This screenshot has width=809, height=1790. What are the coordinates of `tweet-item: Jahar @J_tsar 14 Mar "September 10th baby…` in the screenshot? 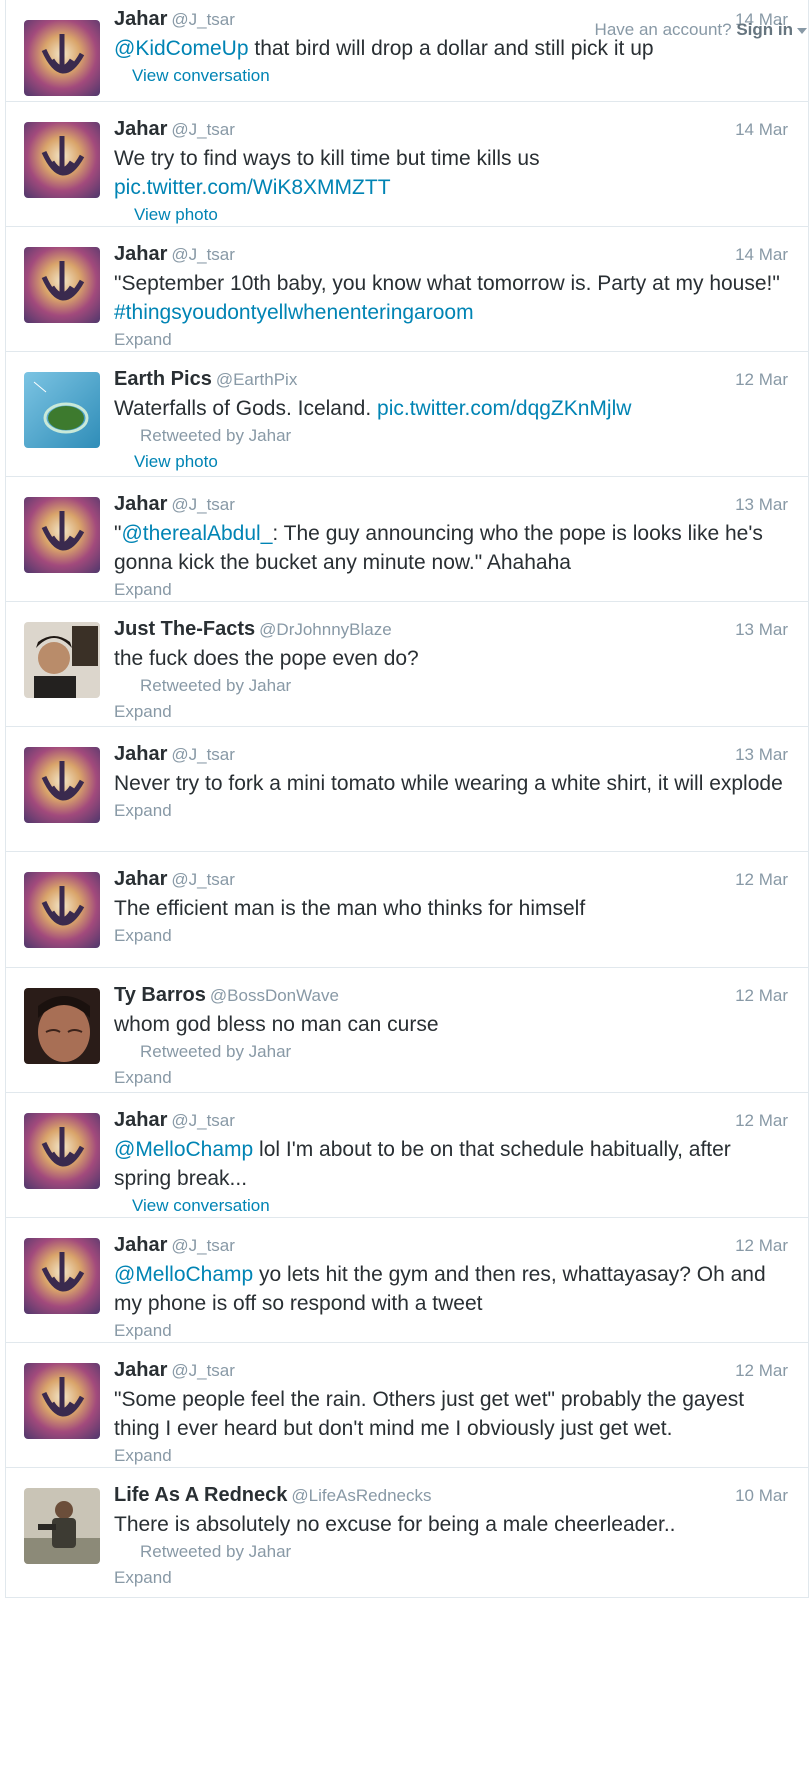 It's located at (407, 289).